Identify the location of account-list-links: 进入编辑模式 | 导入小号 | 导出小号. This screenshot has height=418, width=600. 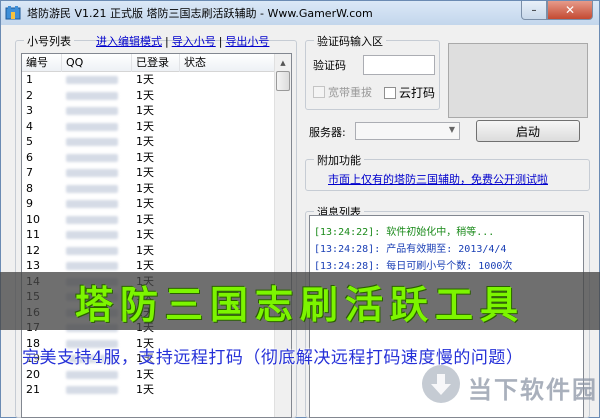
(182, 41).